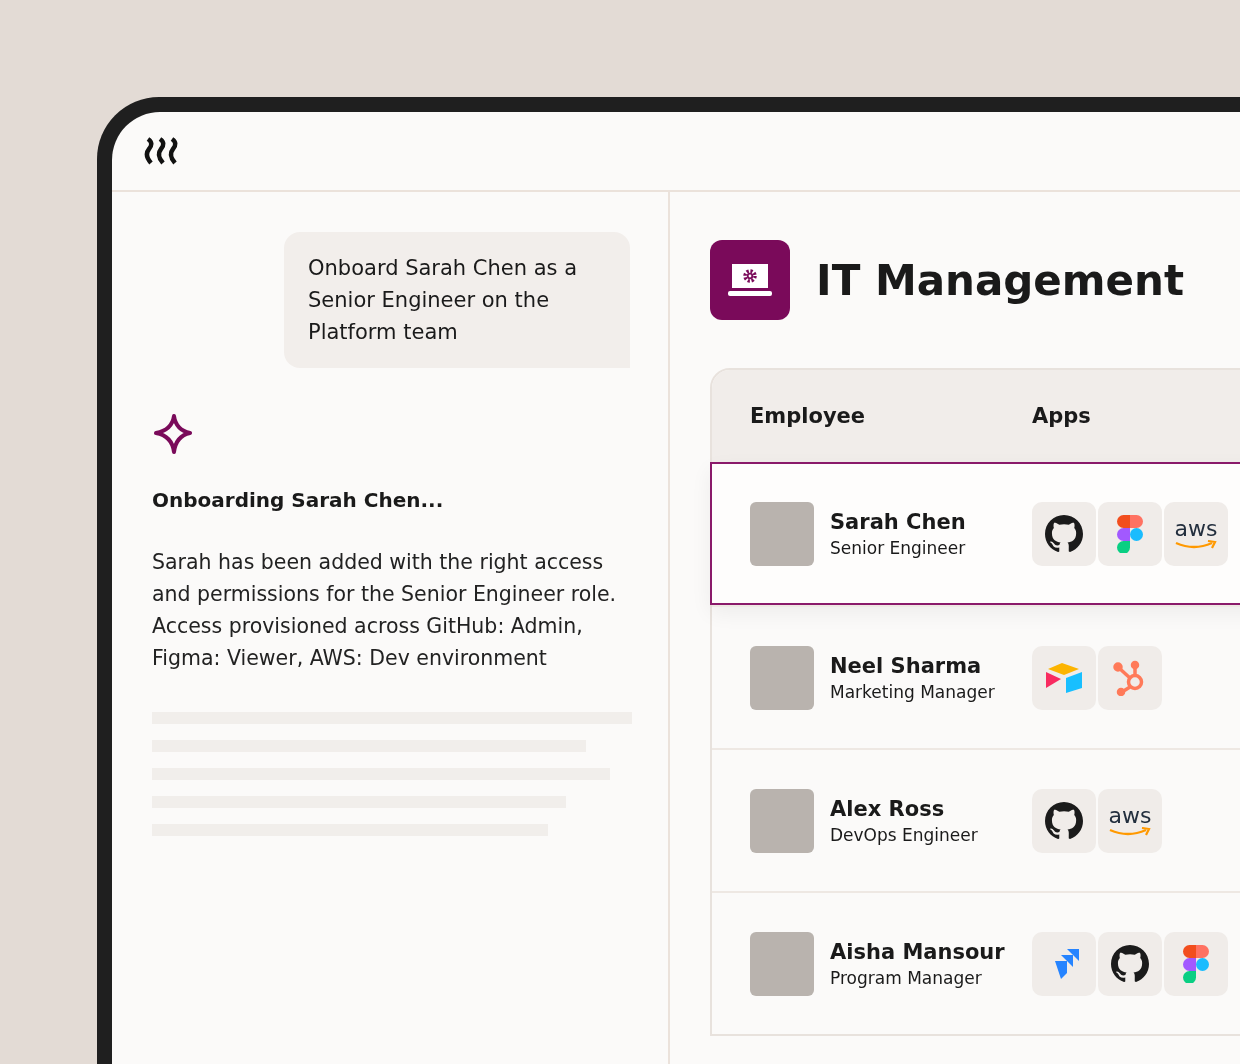 Image resolution: width=1240 pixels, height=1064 pixels. Describe the element at coordinates (976, 819) in the screenshot. I see `employee-row: Alex Ross DevOps Engineer aws` at that location.